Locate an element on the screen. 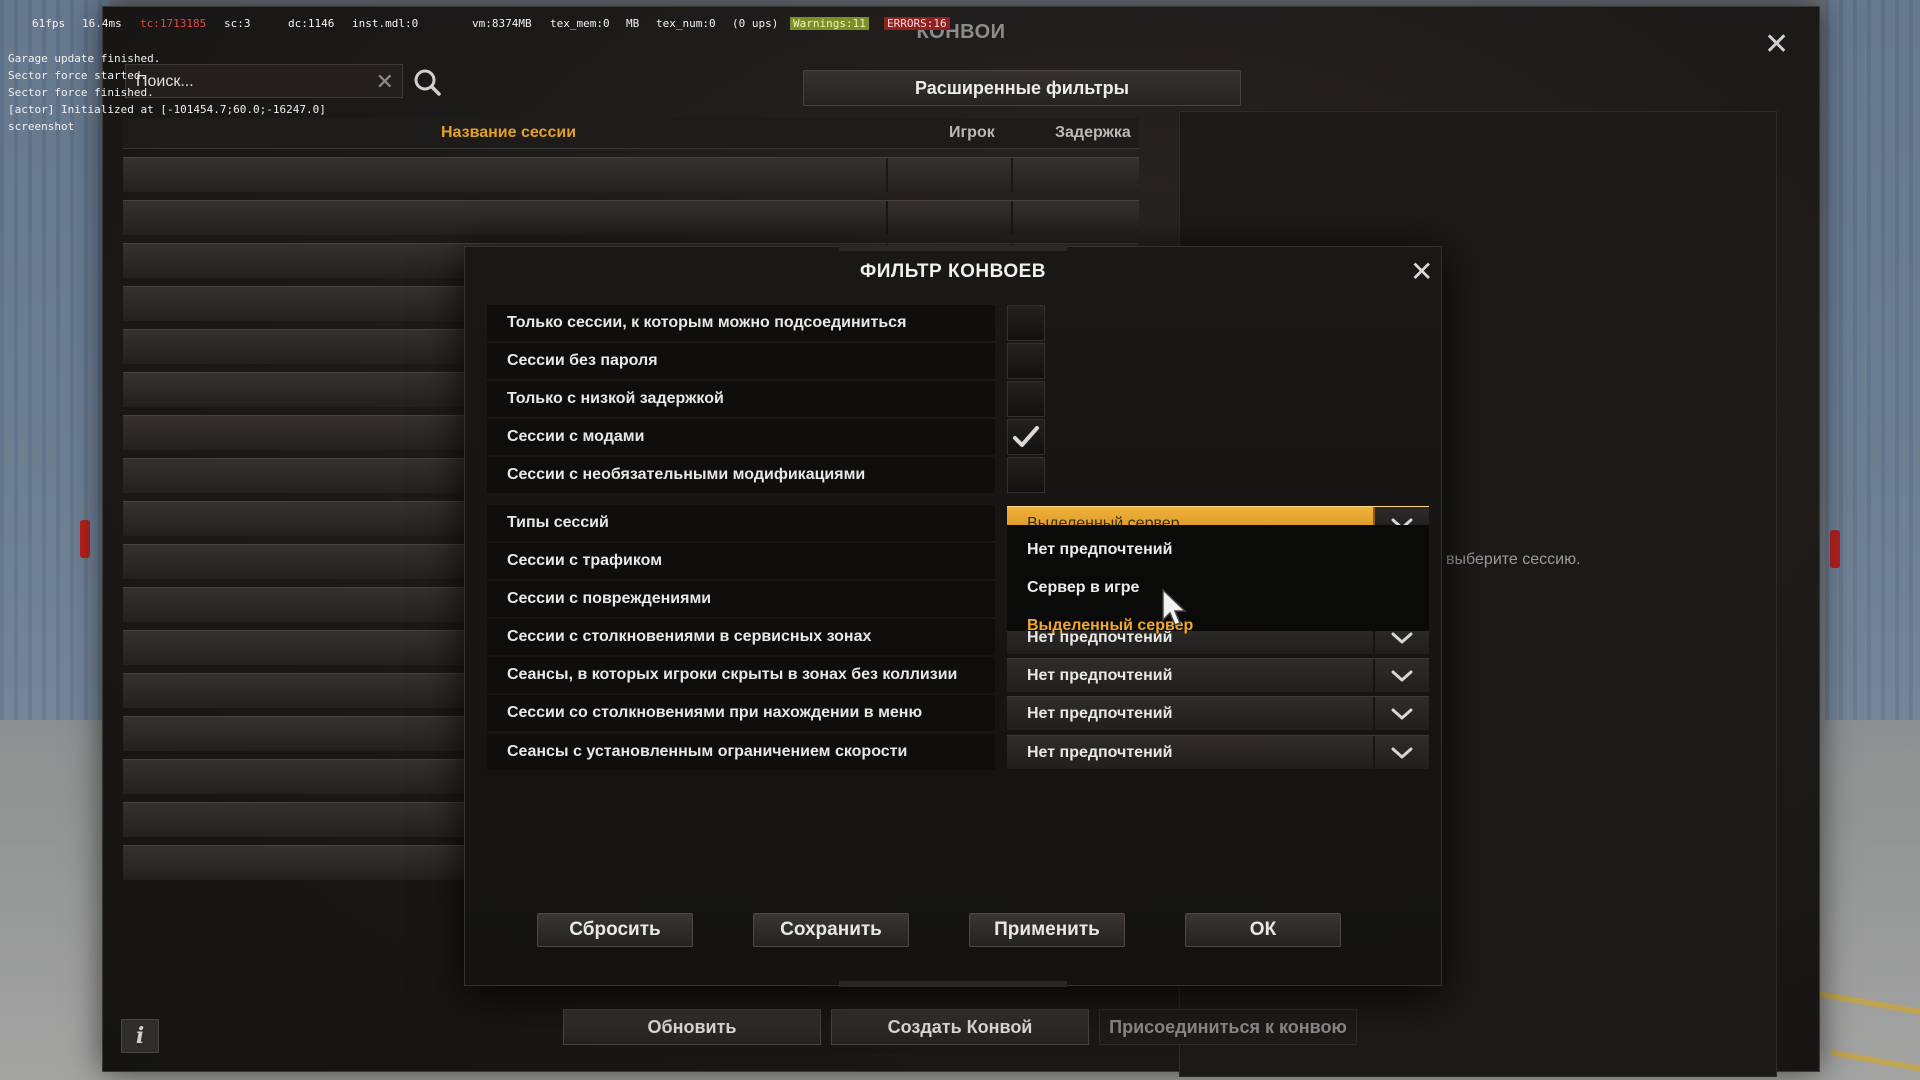  filter-row: Типы сессий is located at coordinates (741, 523).